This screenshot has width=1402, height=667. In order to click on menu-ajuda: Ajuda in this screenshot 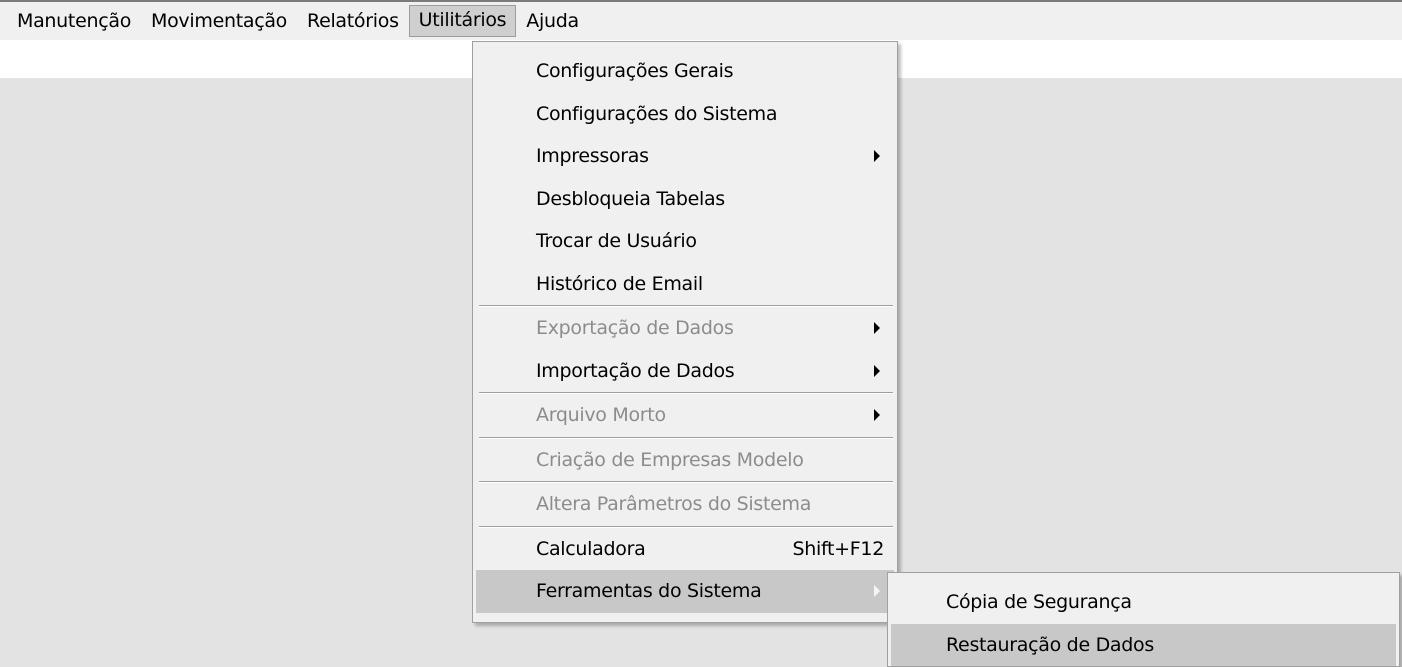, I will do `click(552, 21)`.